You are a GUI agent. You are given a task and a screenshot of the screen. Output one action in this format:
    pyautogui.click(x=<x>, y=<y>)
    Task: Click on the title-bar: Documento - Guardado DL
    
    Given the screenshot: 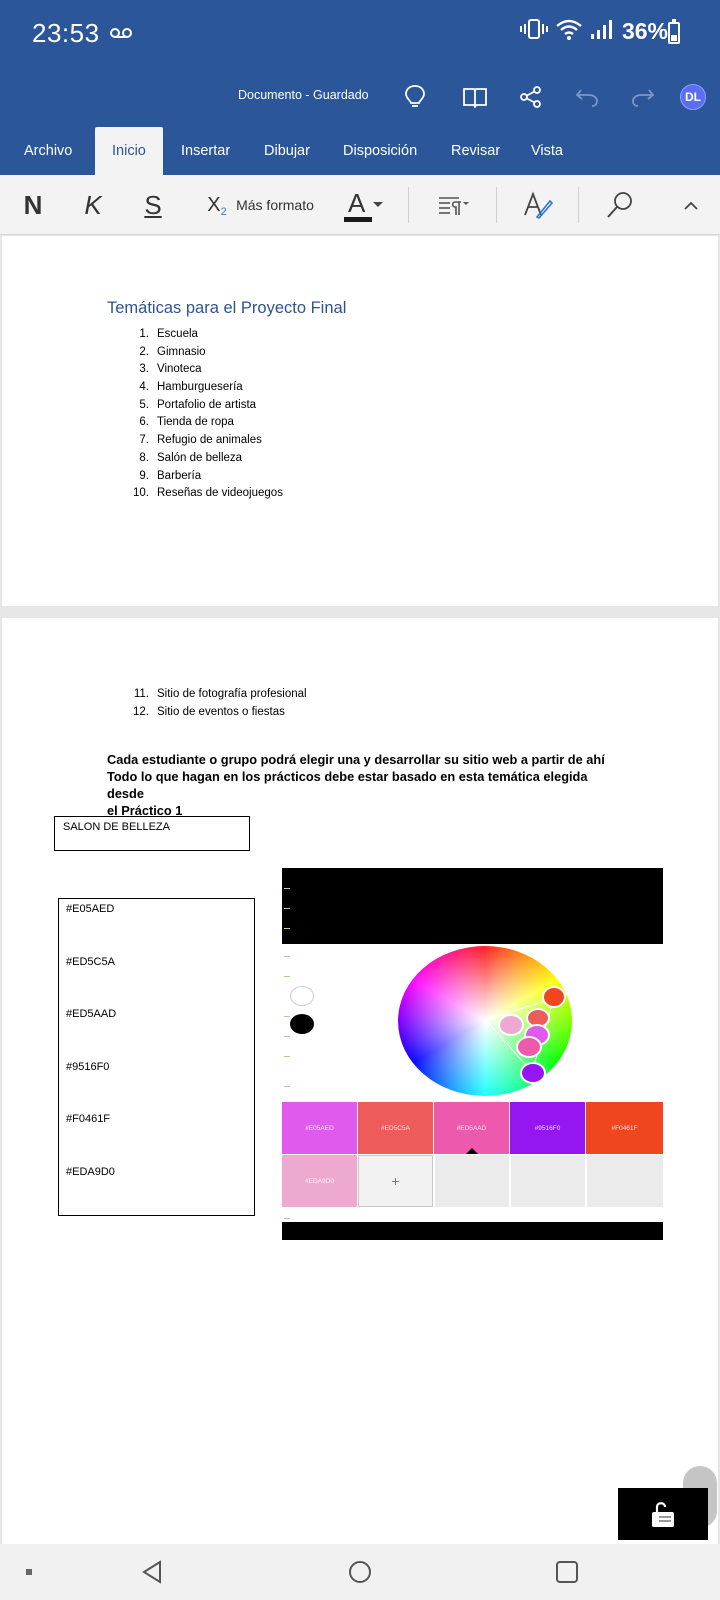 What is the action you would take?
    pyautogui.click(x=360, y=96)
    